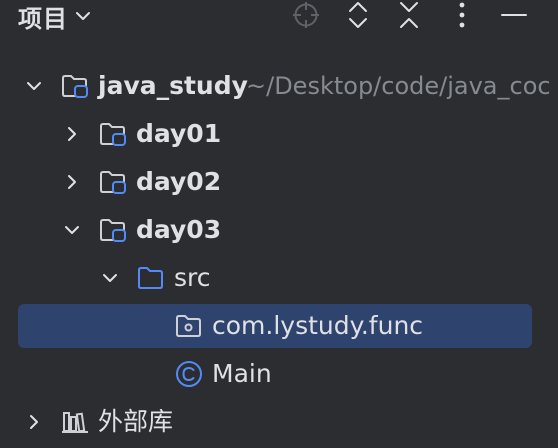  What do you see at coordinates (279, 230) in the screenshot?
I see `tree-item-day03: day03` at bounding box center [279, 230].